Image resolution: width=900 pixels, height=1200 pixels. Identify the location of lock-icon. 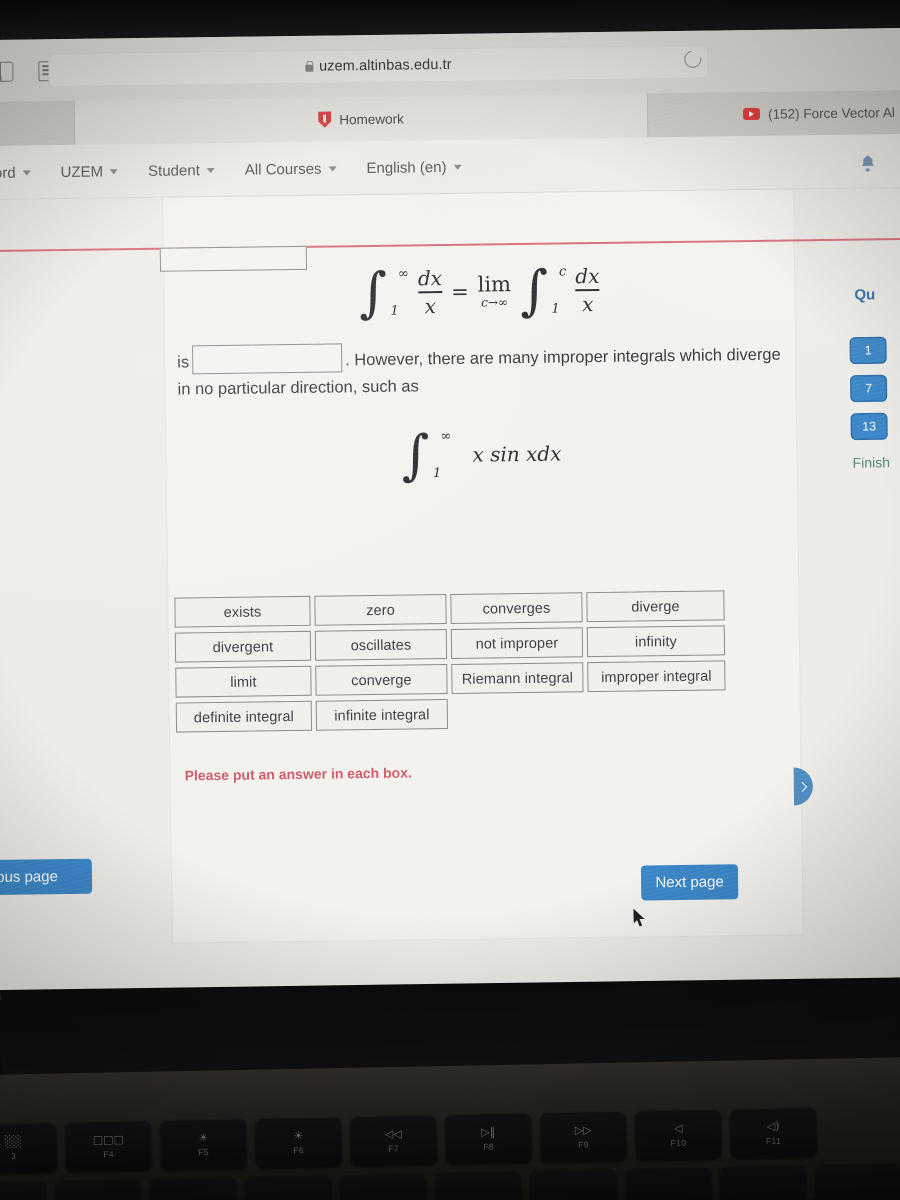
(309, 68).